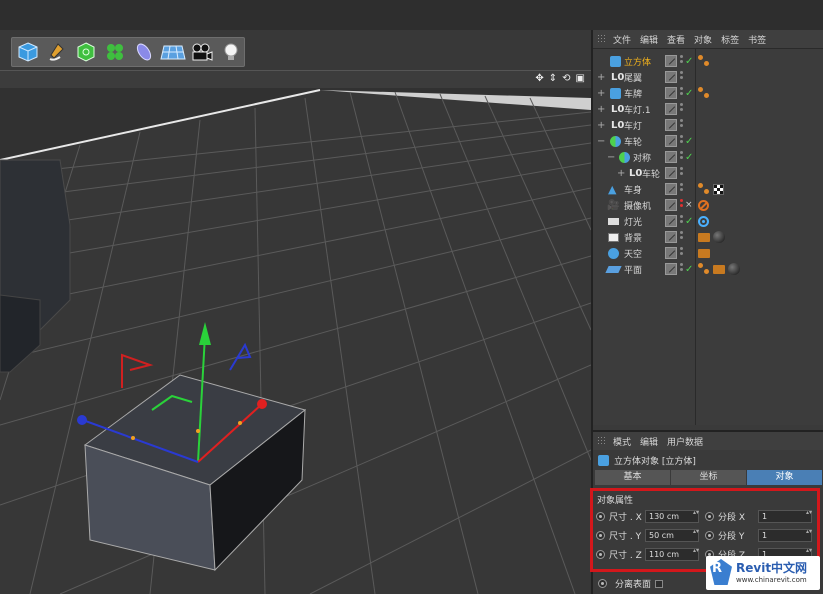 This screenshot has width=823, height=594. What do you see at coordinates (539, 78) in the screenshot?
I see `move-view-icon: ✥` at bounding box center [539, 78].